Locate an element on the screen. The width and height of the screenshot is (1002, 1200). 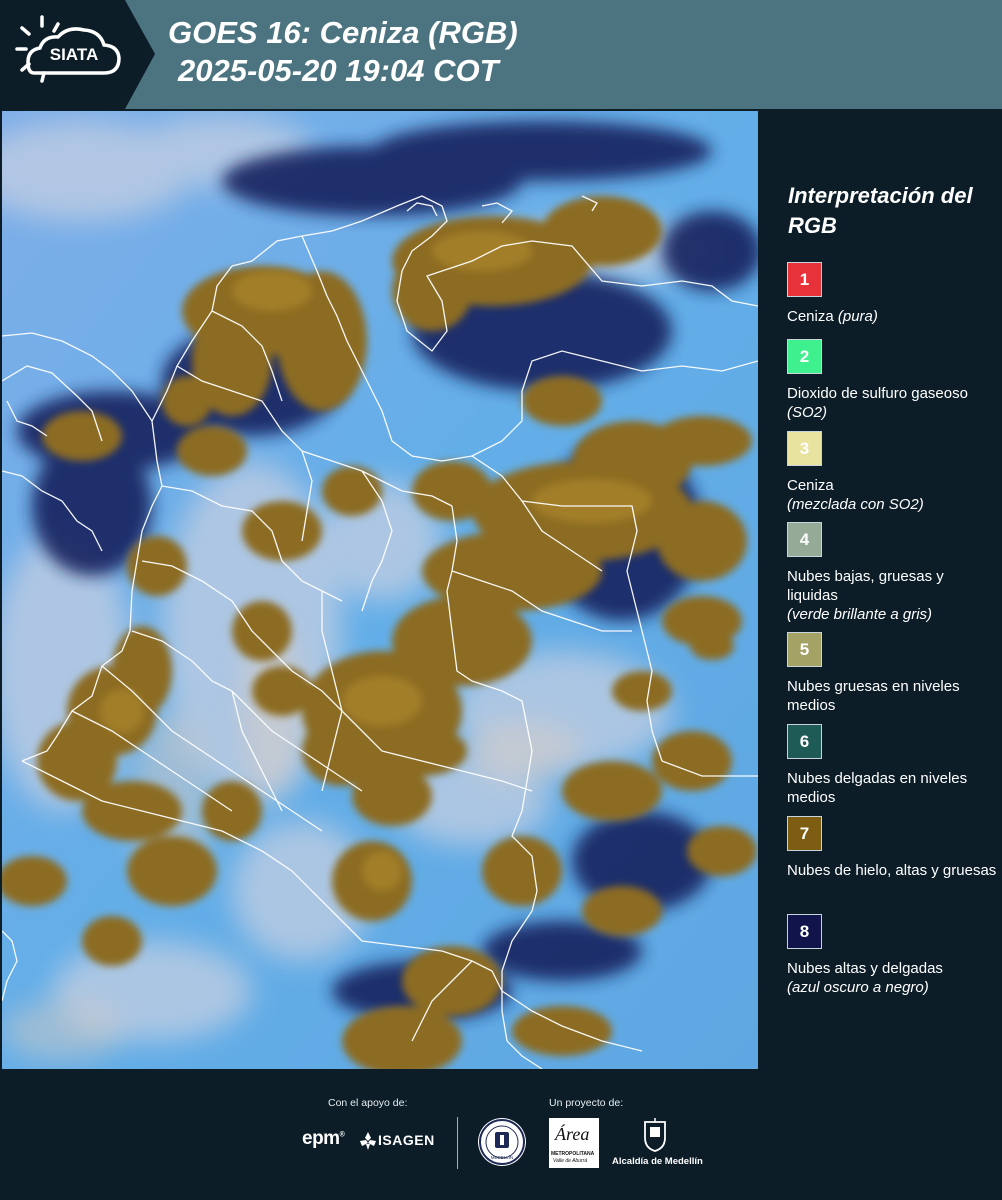
legend-item-2: 2 Dioxido de sulfuro gaseoso (SO2) is located at coordinates (892, 380).